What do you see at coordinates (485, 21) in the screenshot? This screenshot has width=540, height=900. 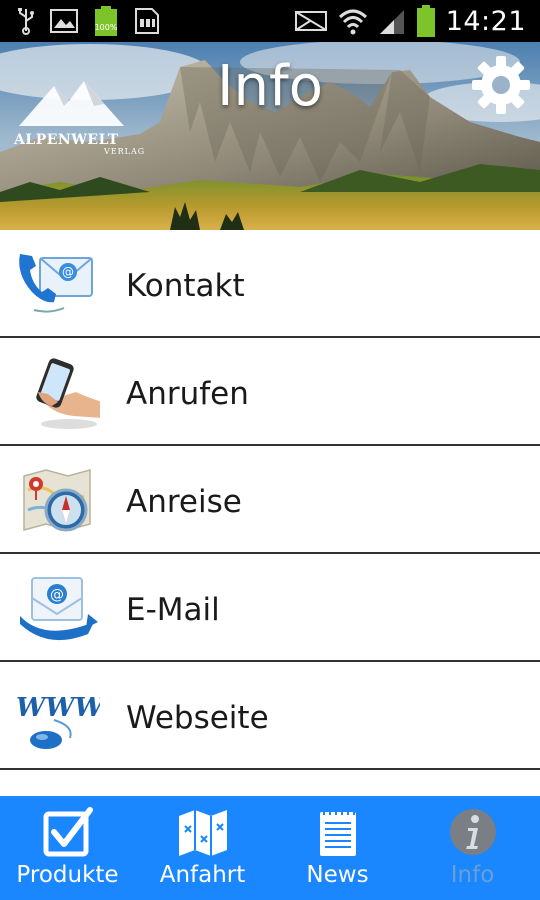 I see `clock: 14:21` at bounding box center [485, 21].